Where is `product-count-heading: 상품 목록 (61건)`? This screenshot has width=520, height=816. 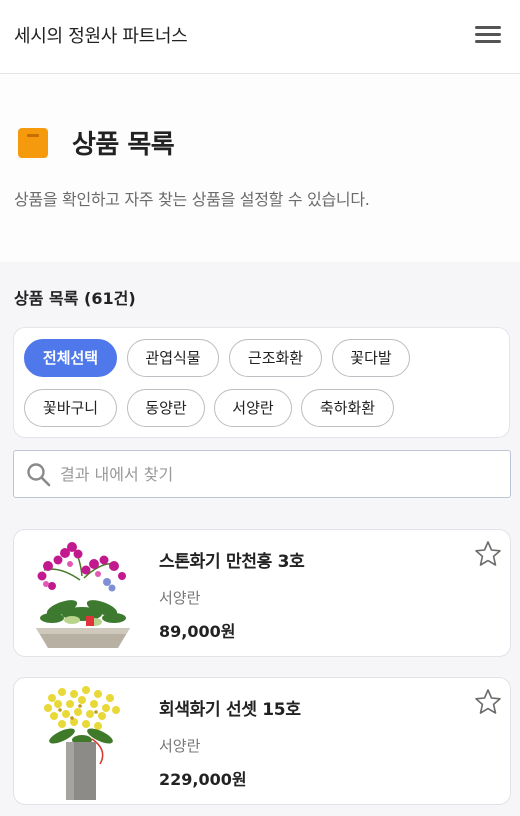 product-count-heading: 상품 목록 (61건) is located at coordinates (75, 298).